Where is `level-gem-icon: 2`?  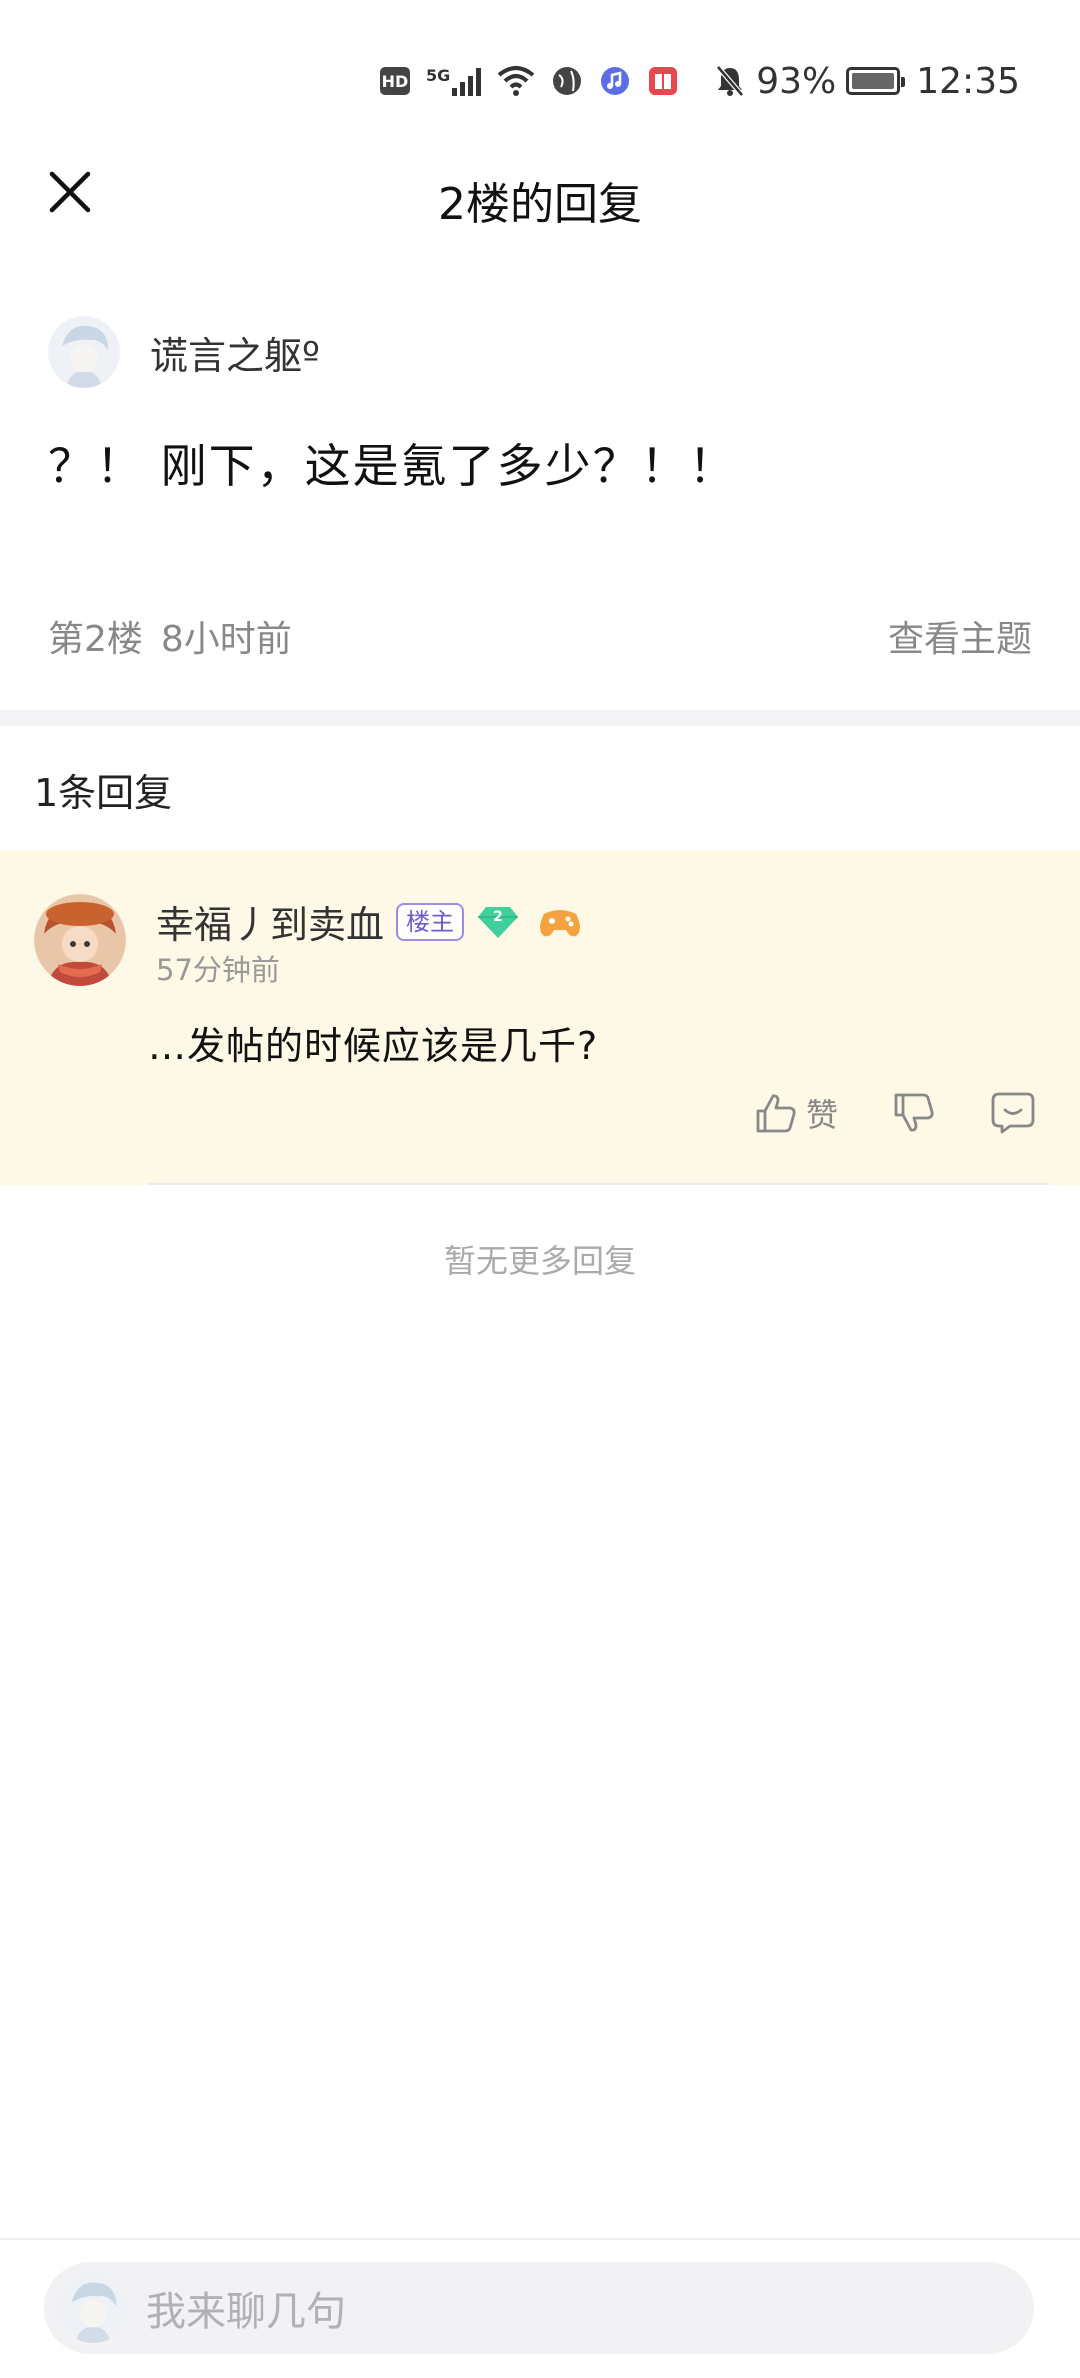
level-gem-icon: 2 is located at coordinates (498, 922).